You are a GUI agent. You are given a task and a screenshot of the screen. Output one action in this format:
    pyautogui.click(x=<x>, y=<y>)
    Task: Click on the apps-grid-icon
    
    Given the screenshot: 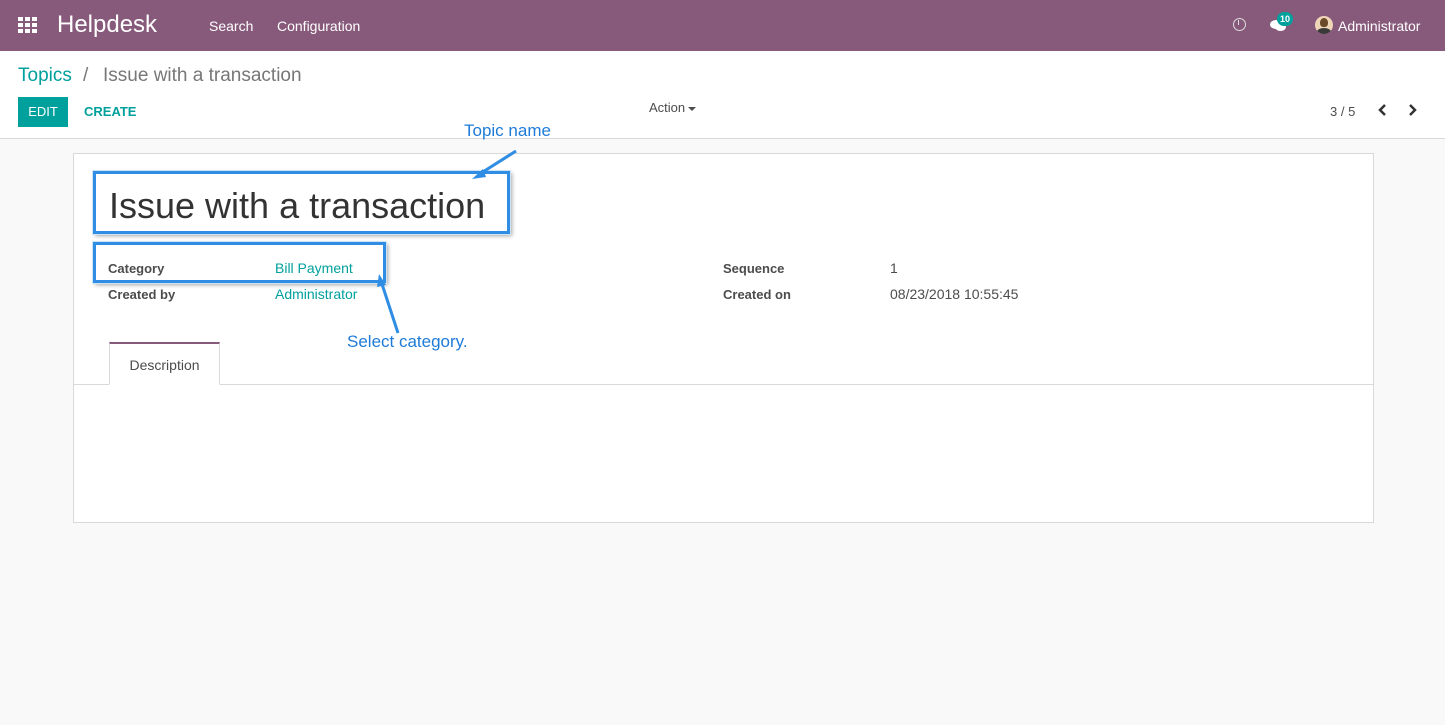 What is the action you would take?
    pyautogui.click(x=28, y=25)
    